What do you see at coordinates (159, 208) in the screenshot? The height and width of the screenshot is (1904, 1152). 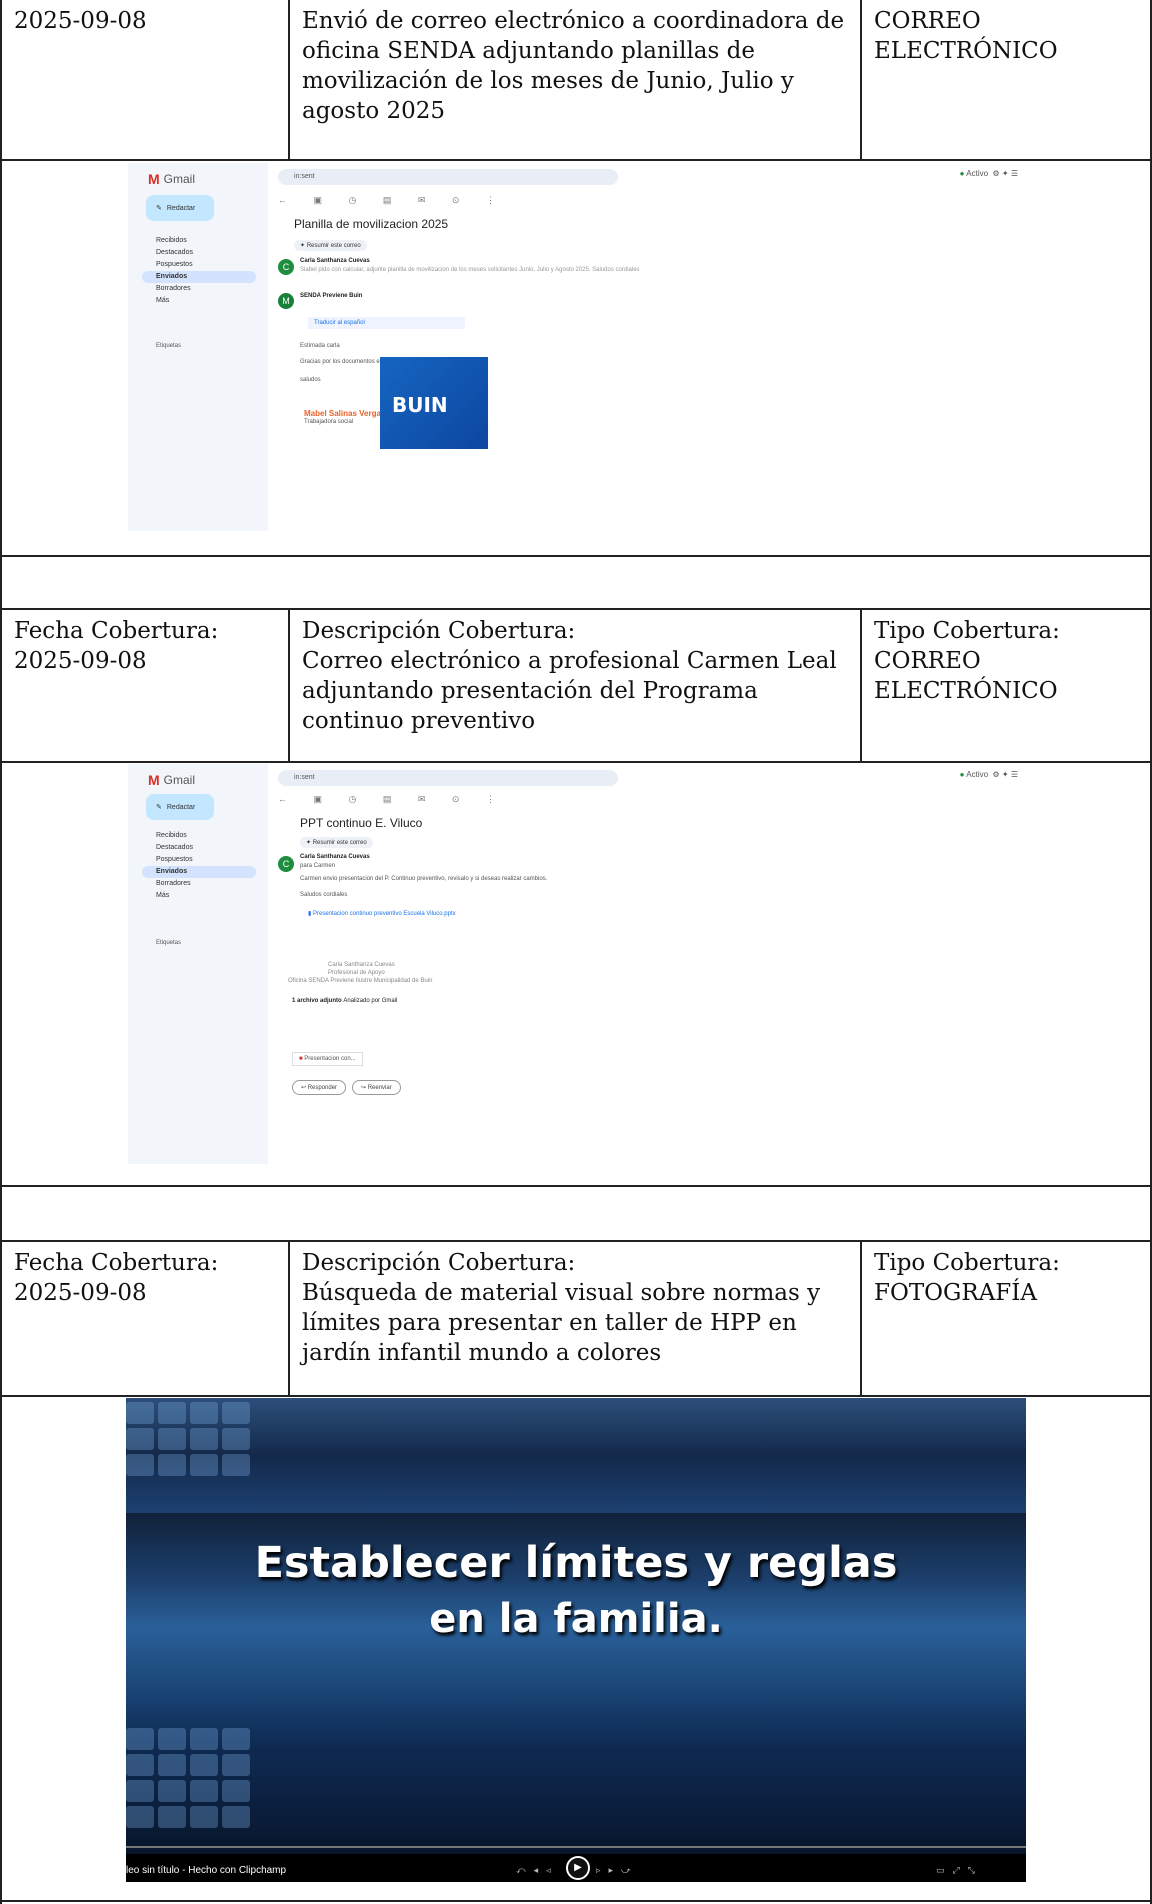 I see `pencil-icon: ✎` at bounding box center [159, 208].